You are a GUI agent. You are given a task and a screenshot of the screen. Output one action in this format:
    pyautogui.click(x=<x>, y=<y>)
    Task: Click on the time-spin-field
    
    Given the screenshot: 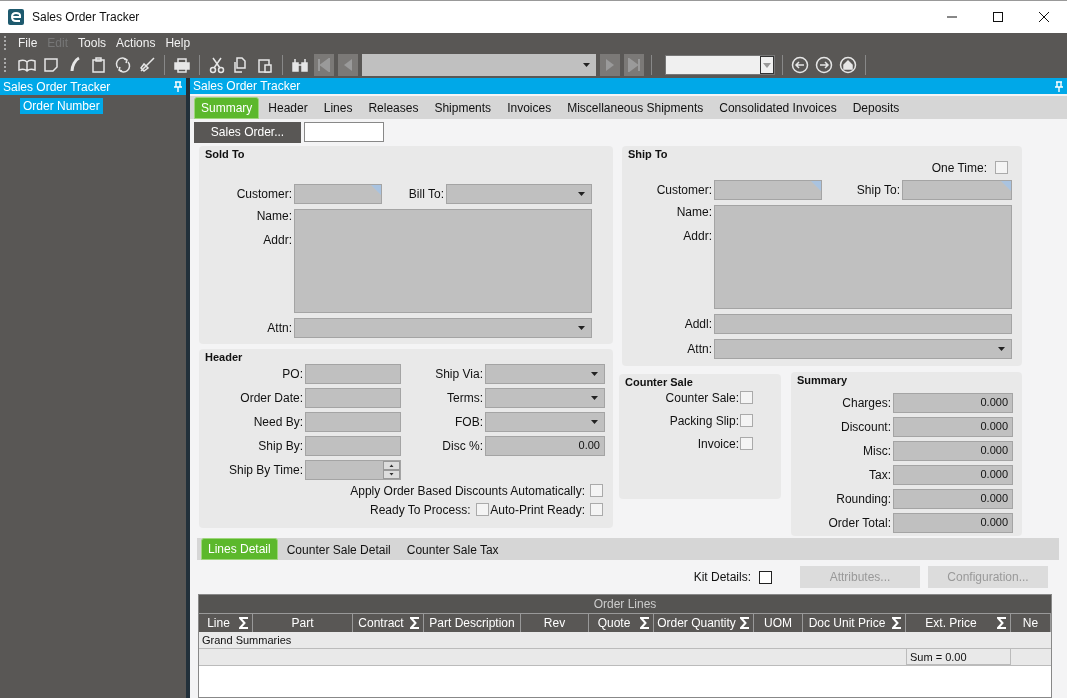 What is the action you would take?
    pyautogui.click(x=353, y=469)
    